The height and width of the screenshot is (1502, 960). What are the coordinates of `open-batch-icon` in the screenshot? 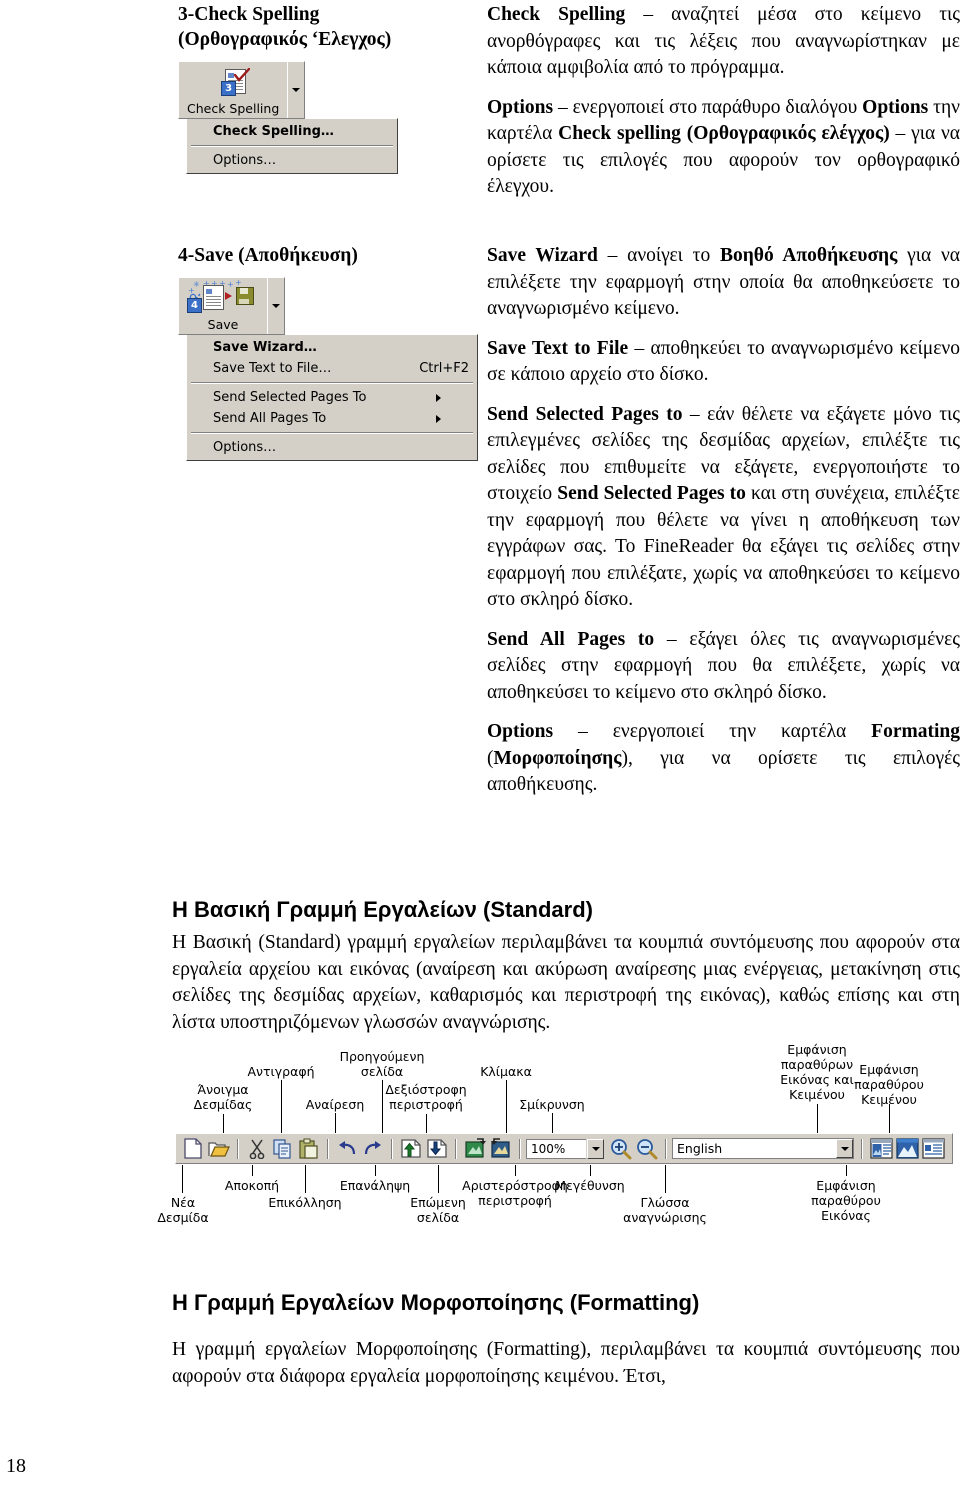 It's located at (219, 1148).